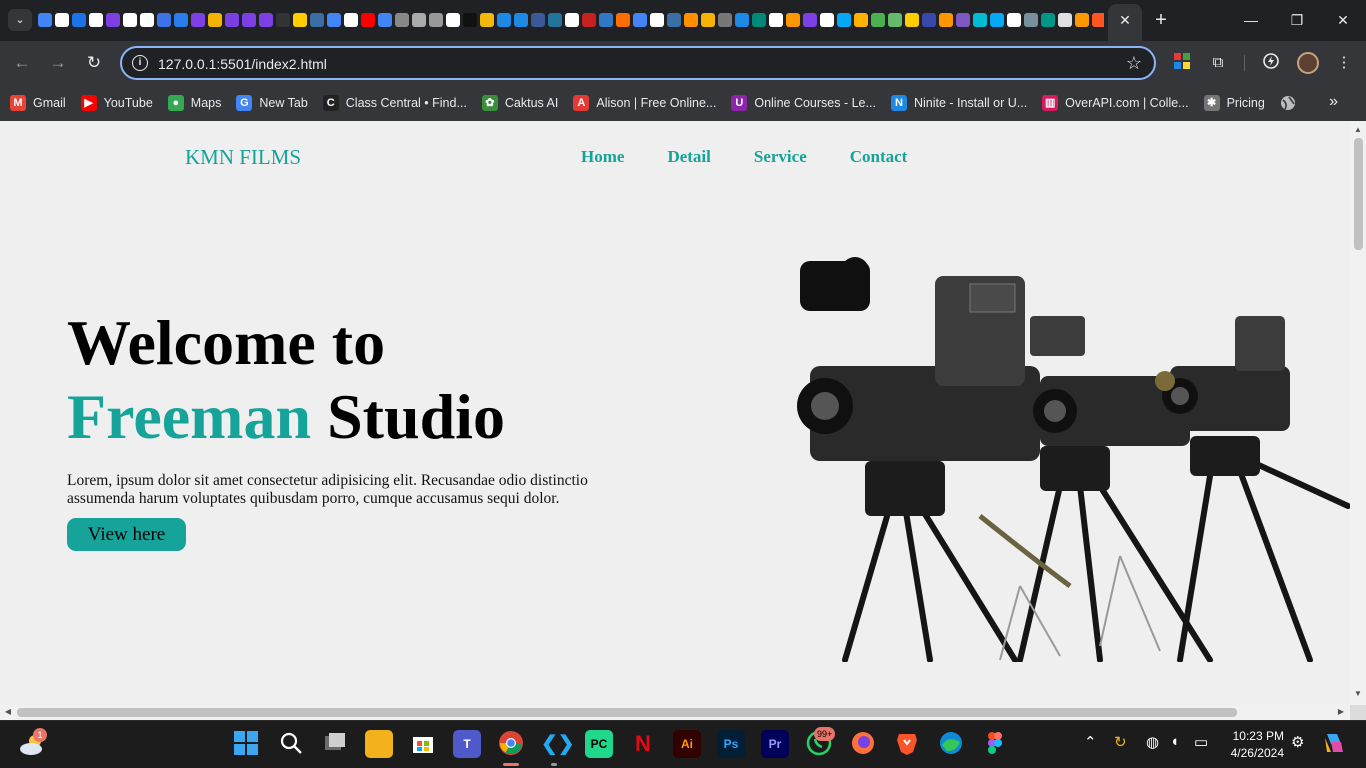 The height and width of the screenshot is (768, 1366). I want to click on profile-avatar, so click(1308, 63).